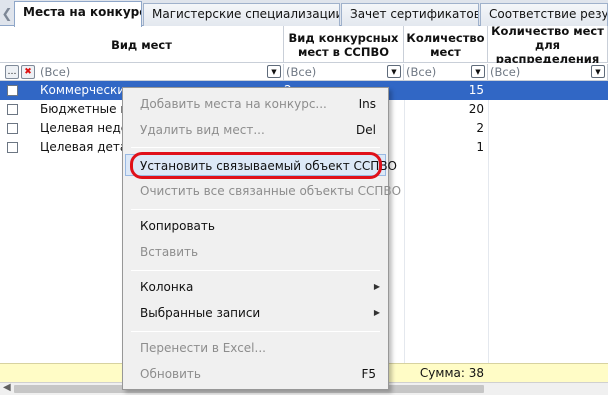 The height and width of the screenshot is (395, 608). I want to click on menu-item-clear-linked-objects: Очистить все связанные объекты ССПВО, so click(263, 191).